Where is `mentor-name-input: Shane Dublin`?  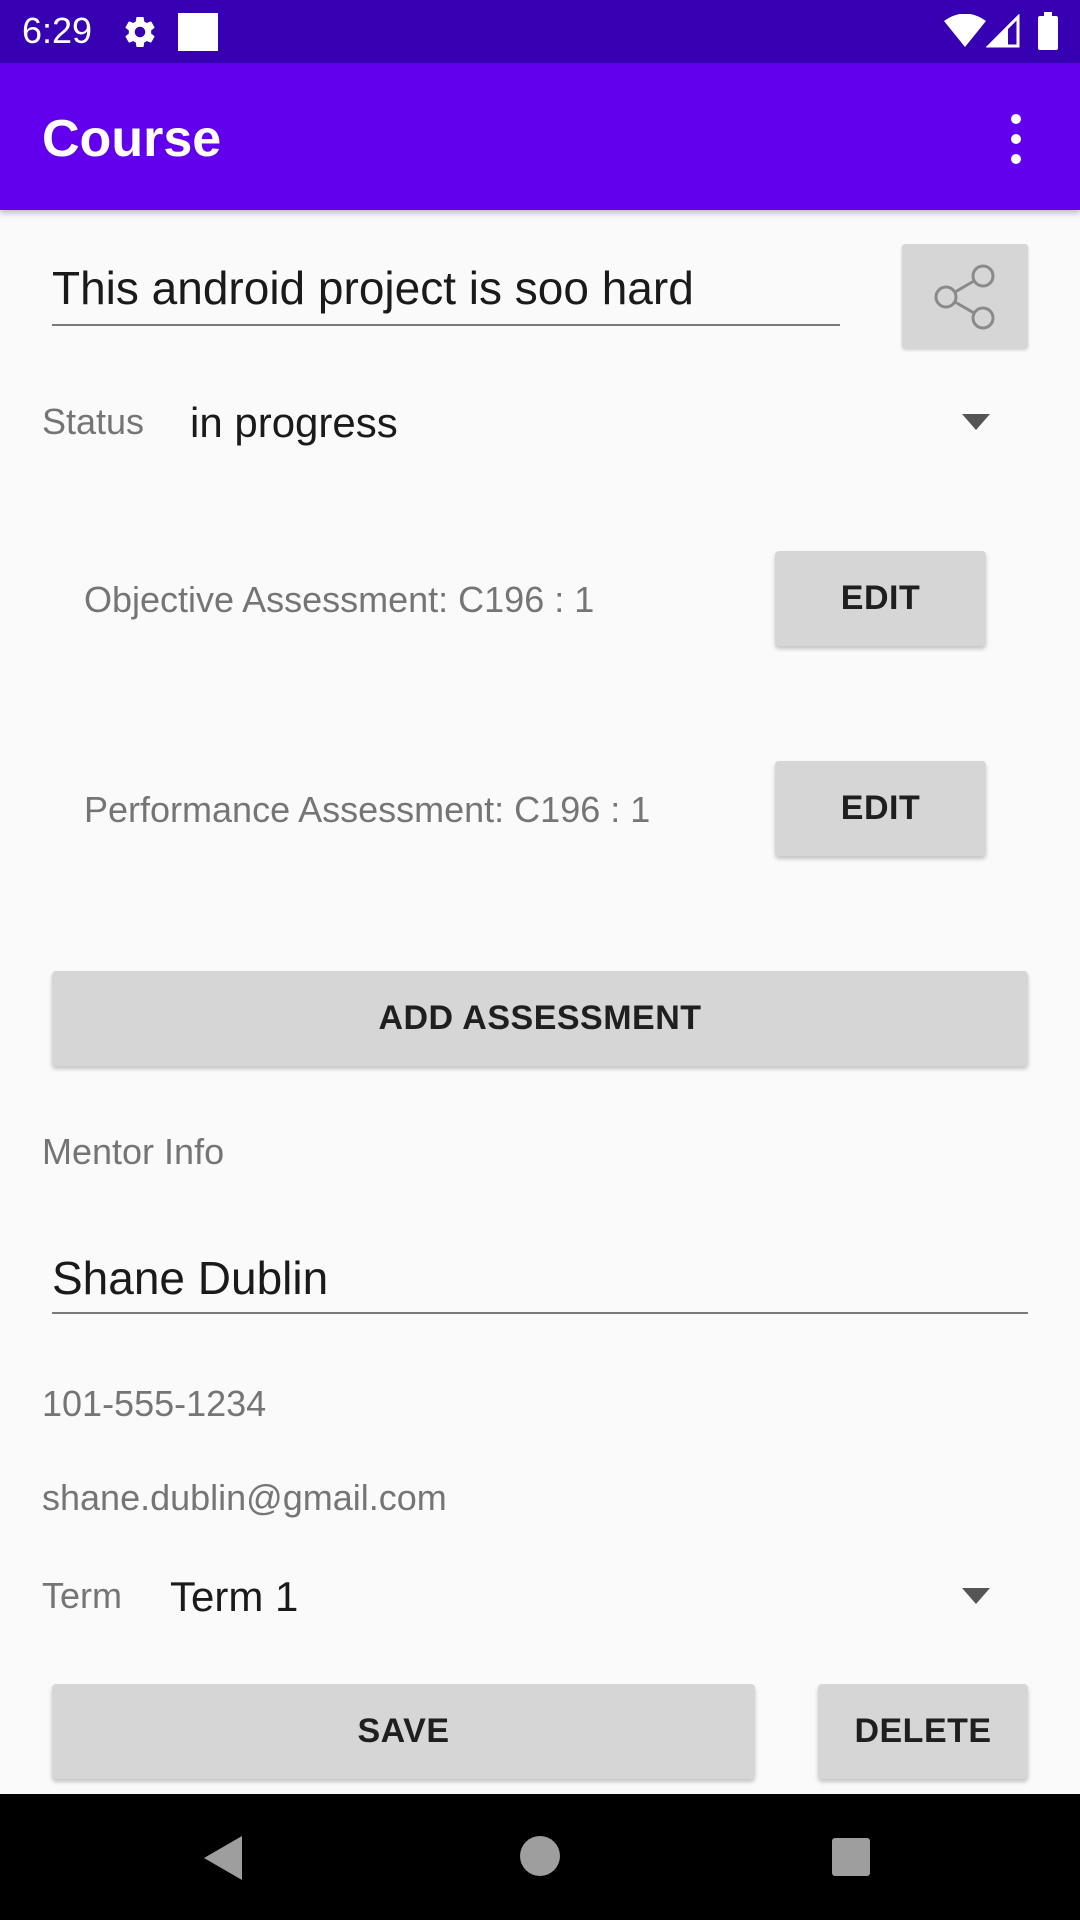
mentor-name-input: Shane Dublin is located at coordinates (540, 1280).